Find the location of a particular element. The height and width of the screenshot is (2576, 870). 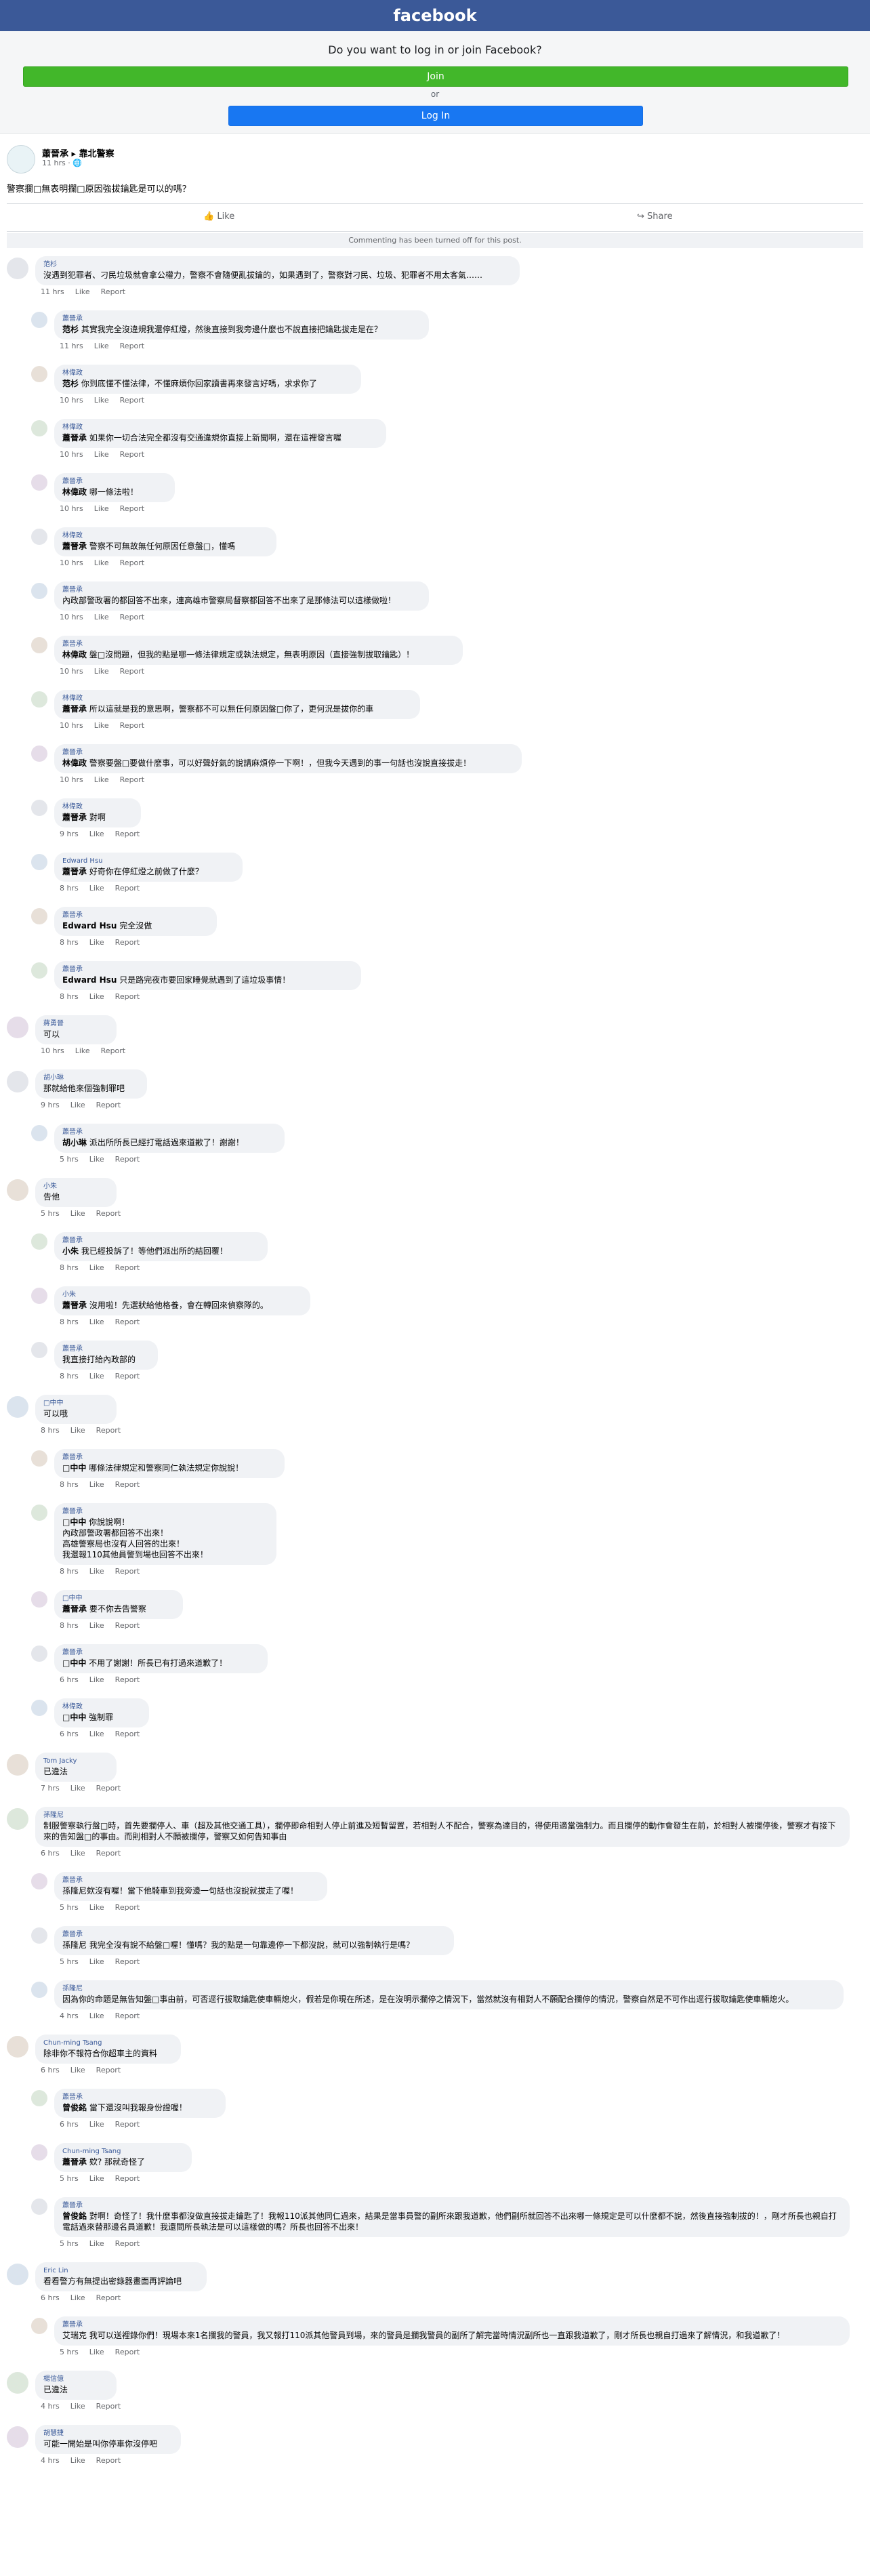

author-avatar is located at coordinates (21, 159).